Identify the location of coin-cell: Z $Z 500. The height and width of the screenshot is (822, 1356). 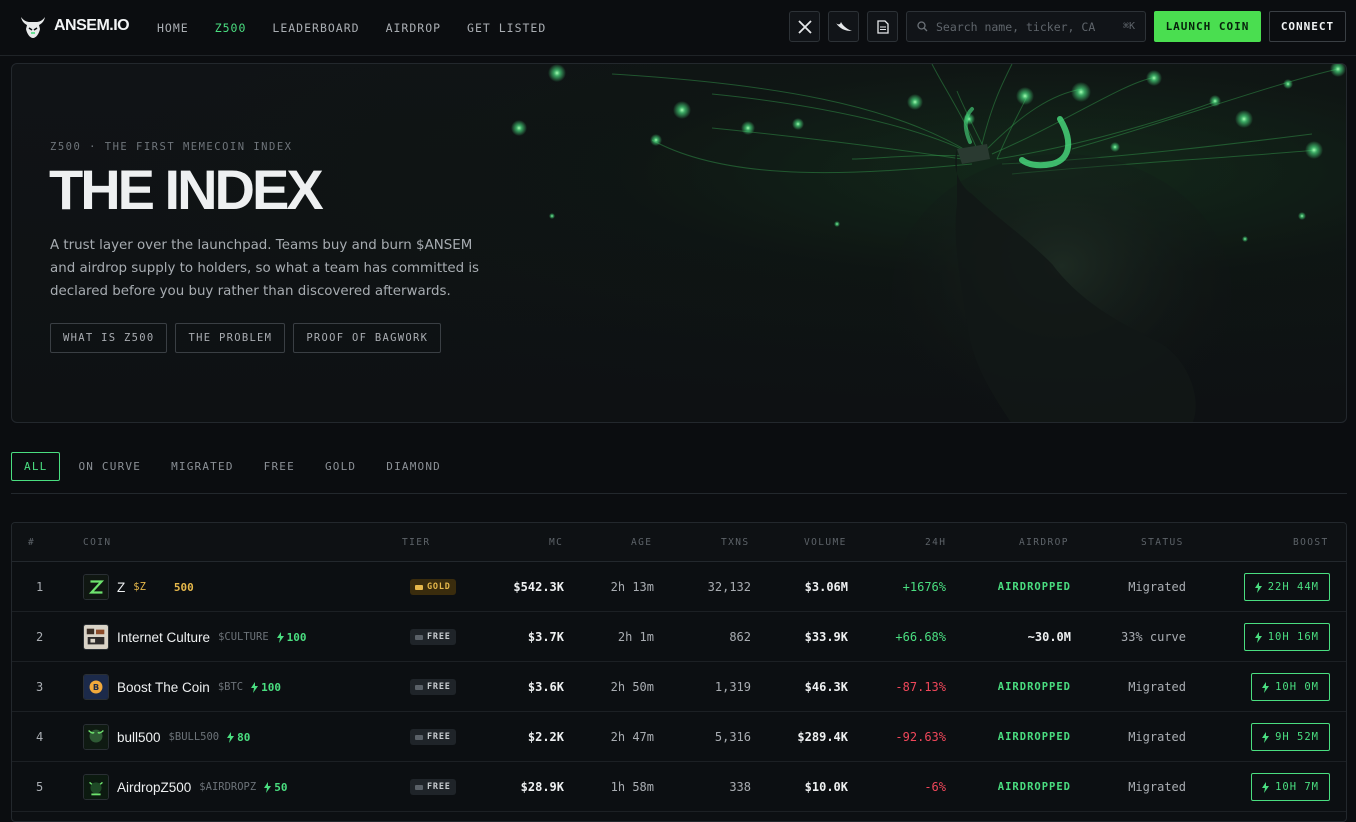
(243, 587).